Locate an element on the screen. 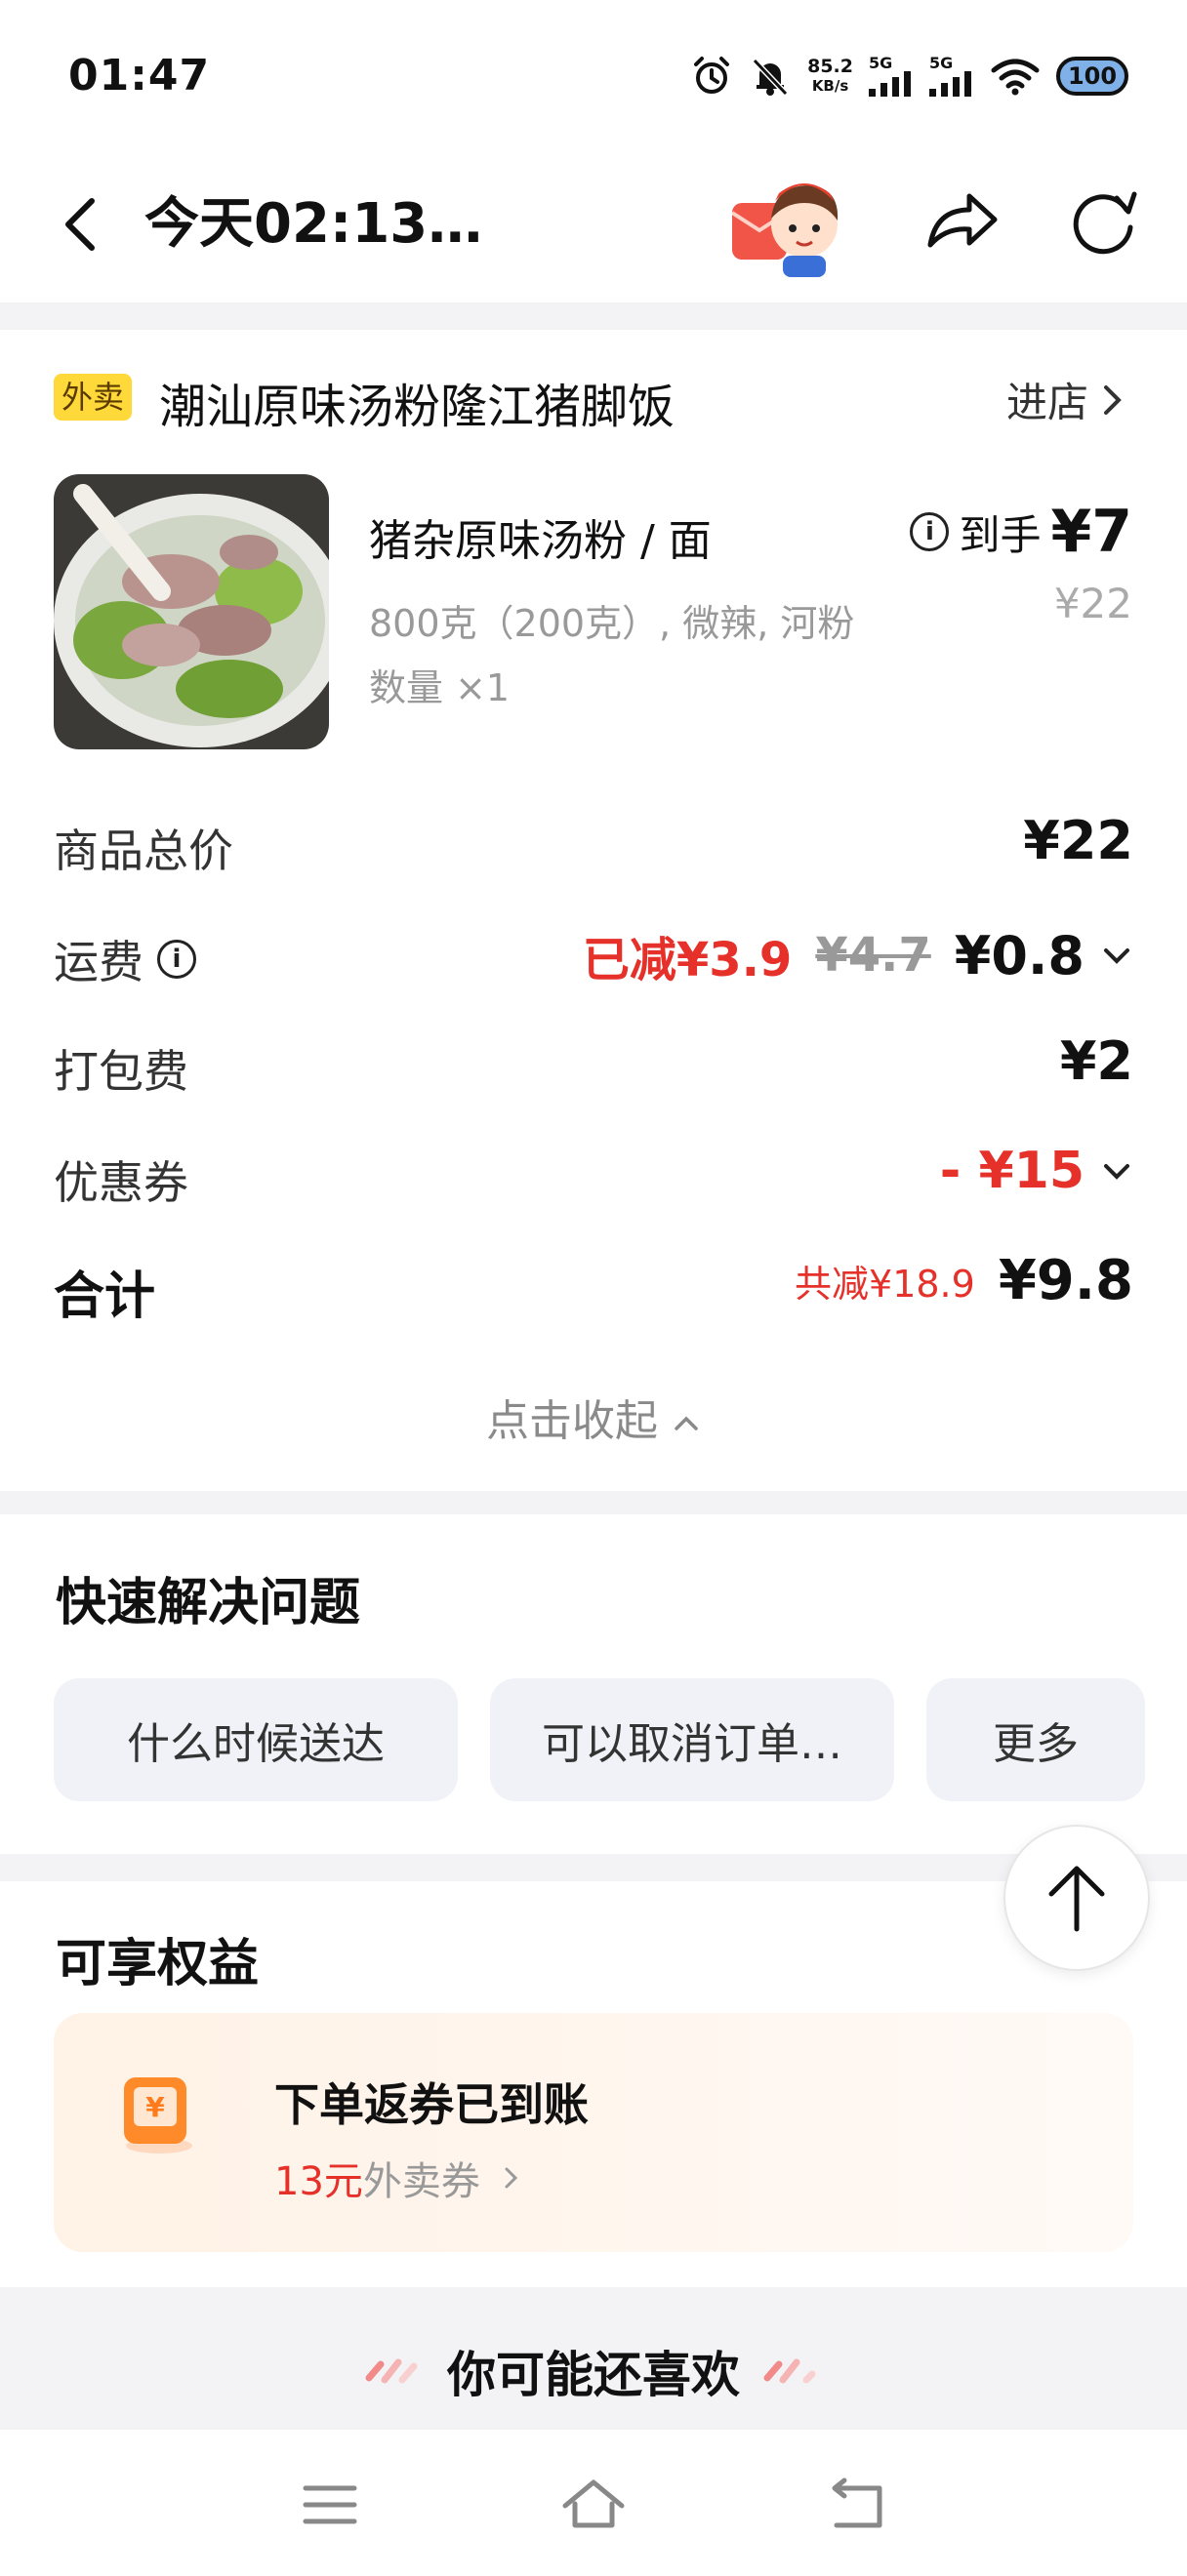 This screenshot has height=2576, width=1187. bell-muted-icon is located at coordinates (770, 77).